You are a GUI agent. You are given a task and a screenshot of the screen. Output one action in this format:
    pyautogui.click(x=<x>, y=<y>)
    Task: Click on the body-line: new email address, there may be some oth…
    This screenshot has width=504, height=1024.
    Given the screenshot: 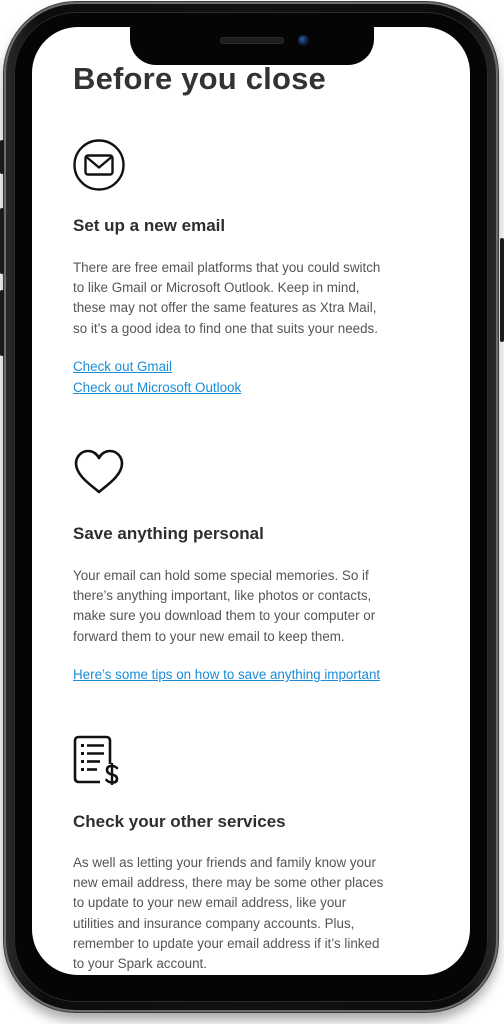 What is the action you would take?
    pyautogui.click(x=228, y=883)
    